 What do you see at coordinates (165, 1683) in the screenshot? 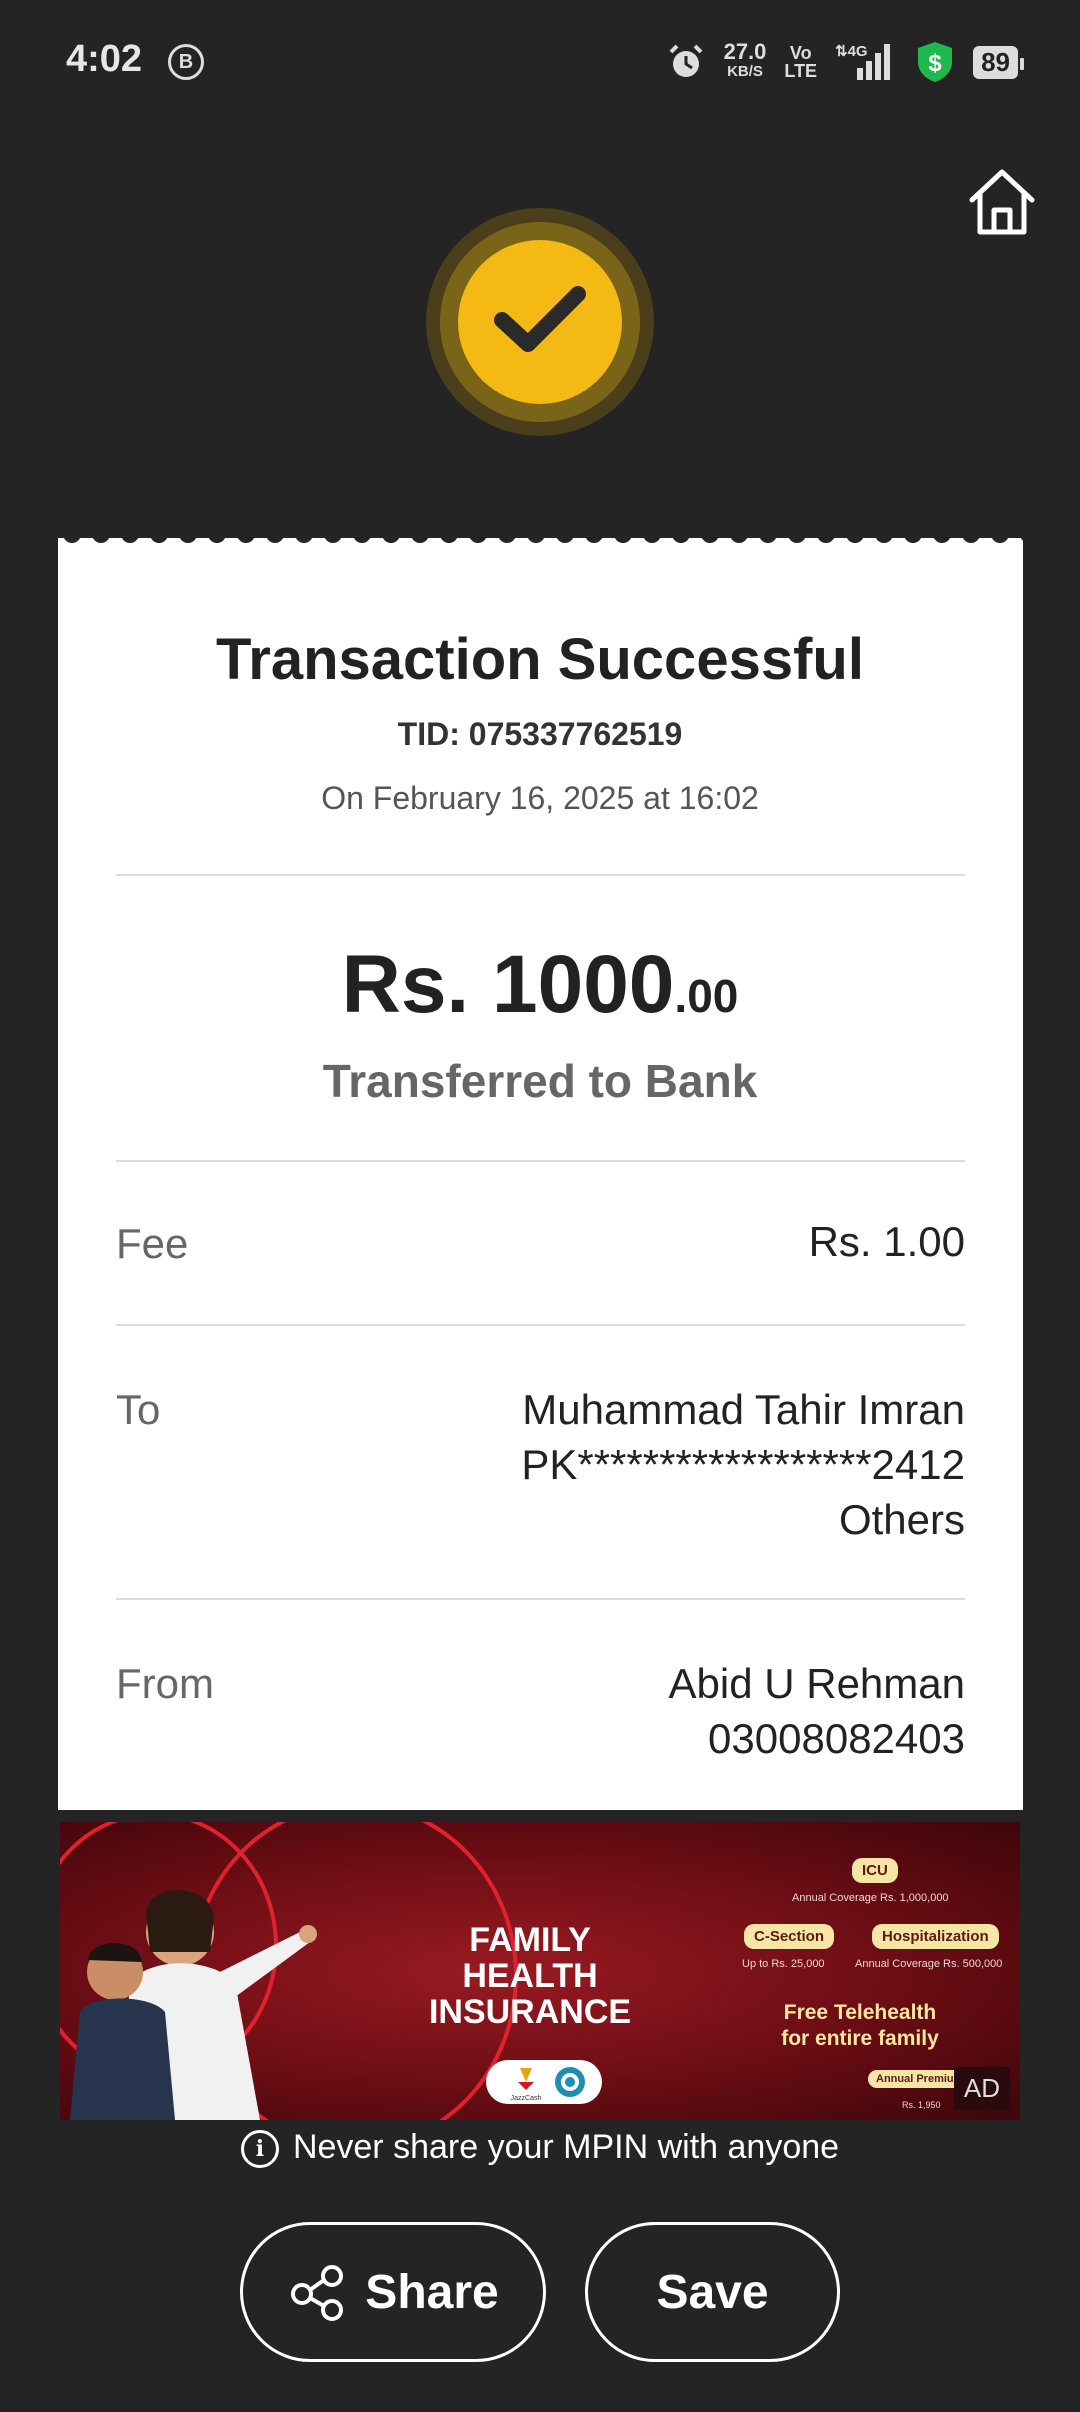
I see `from-label: From` at bounding box center [165, 1683].